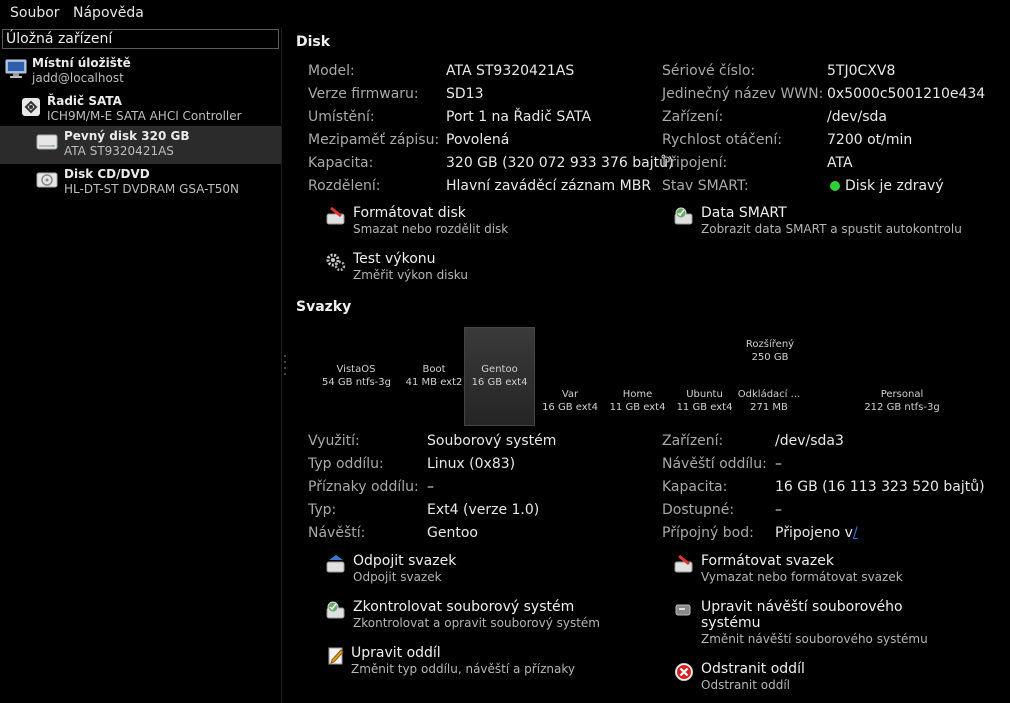 The width and height of the screenshot is (1010, 703). What do you see at coordinates (476, 623) in the screenshot?
I see `action-subtitle: Zkontrolovat a opravit souborový systém` at bounding box center [476, 623].